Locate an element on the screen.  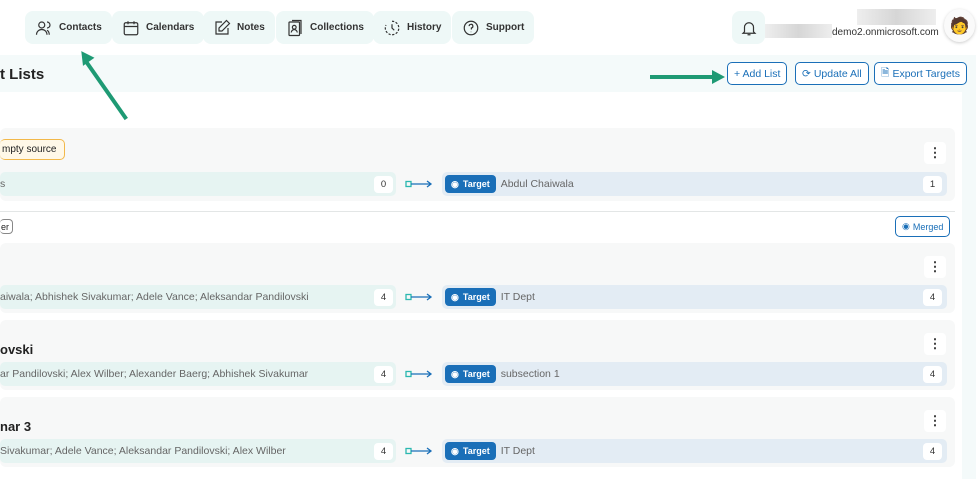
target-name: Abdul Chaiwala is located at coordinates (537, 184).